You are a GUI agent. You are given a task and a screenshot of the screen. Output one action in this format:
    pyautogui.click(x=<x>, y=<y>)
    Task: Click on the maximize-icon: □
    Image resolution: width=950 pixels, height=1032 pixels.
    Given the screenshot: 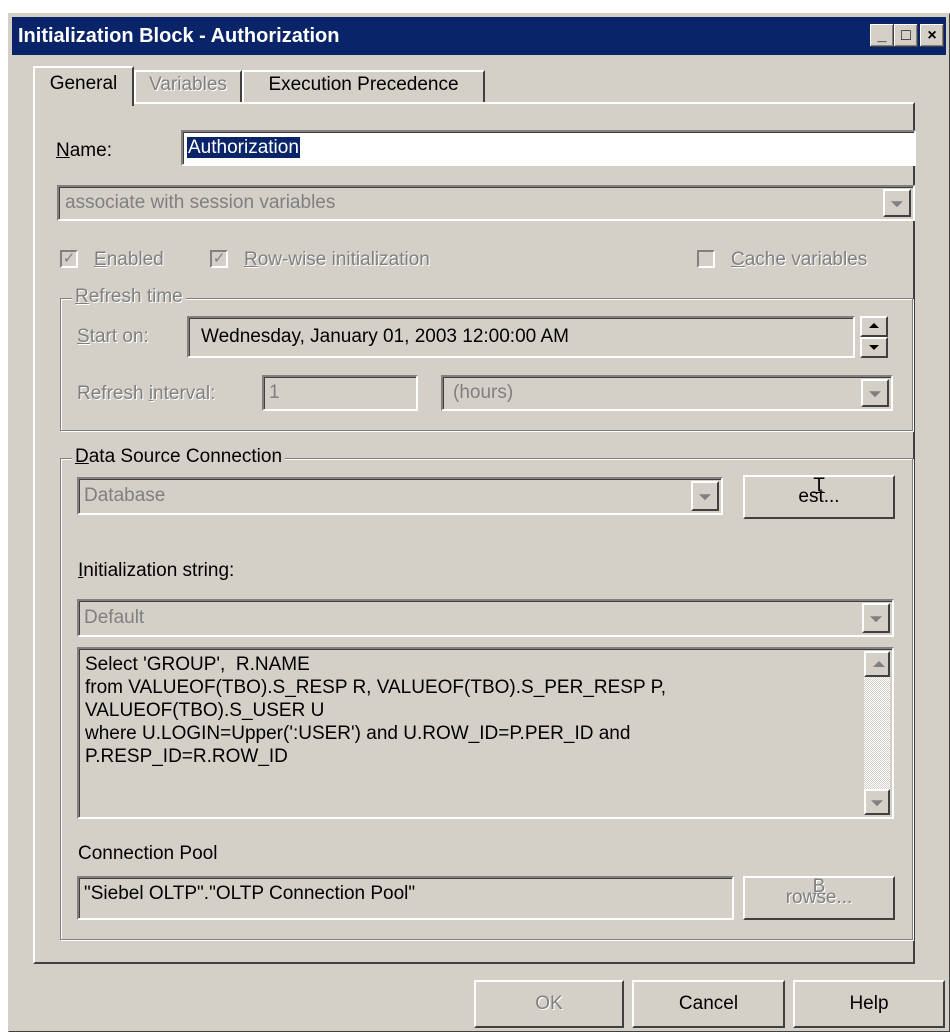 What is the action you would take?
    pyautogui.click(x=906, y=35)
    